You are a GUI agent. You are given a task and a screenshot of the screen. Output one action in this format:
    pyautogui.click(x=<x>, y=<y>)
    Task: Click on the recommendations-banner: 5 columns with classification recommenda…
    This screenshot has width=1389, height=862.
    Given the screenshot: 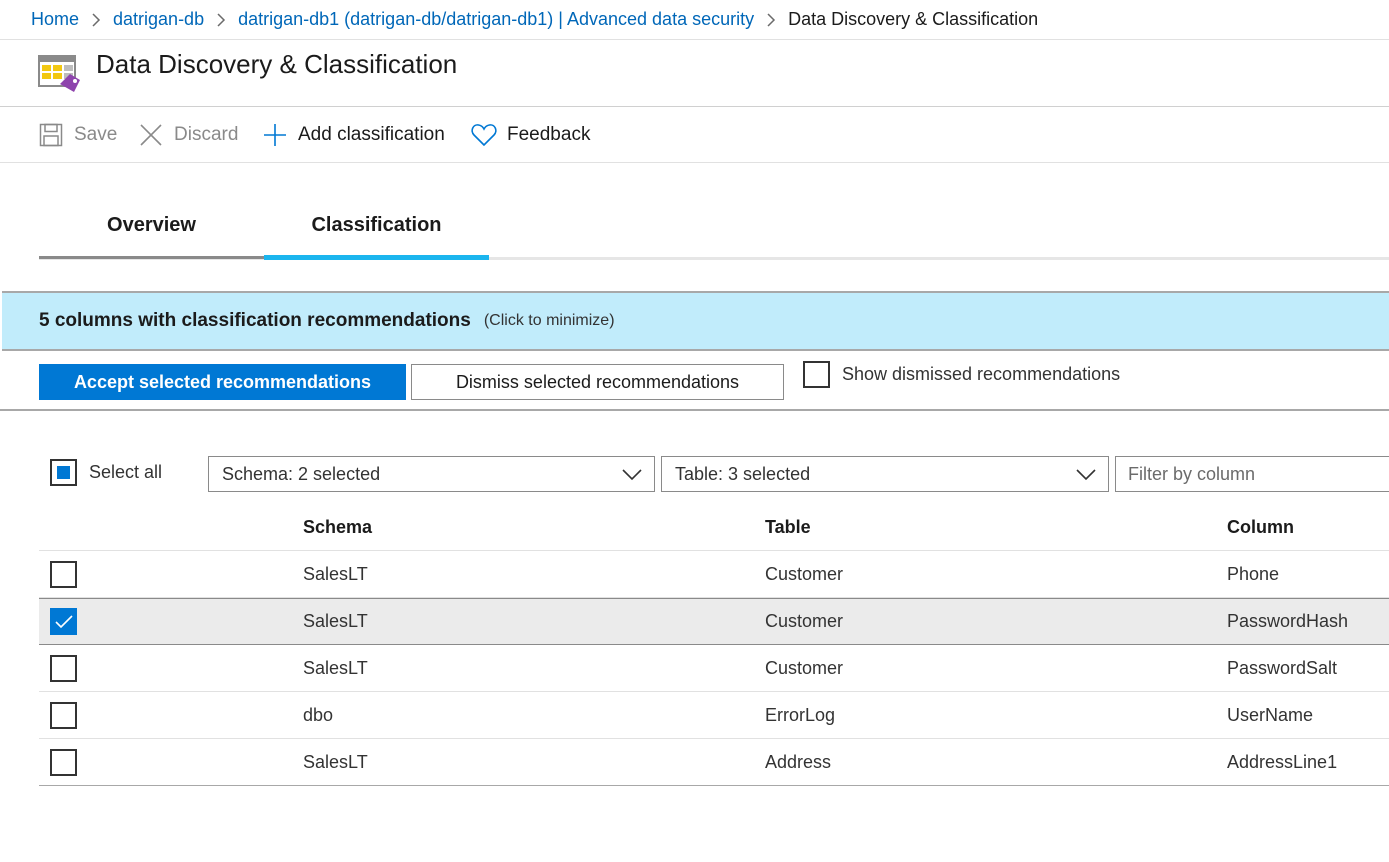 What is the action you would take?
    pyautogui.click(x=695, y=321)
    